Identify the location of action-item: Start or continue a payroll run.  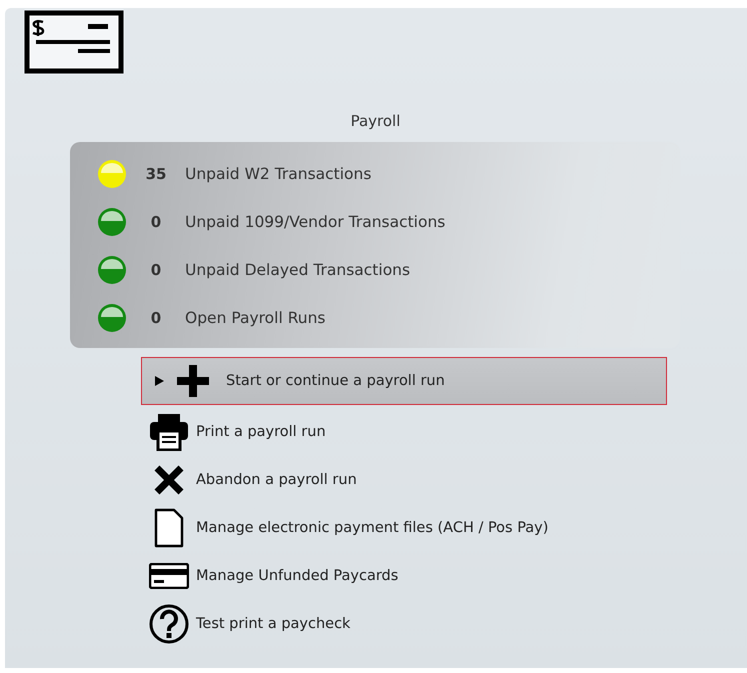
(404, 381).